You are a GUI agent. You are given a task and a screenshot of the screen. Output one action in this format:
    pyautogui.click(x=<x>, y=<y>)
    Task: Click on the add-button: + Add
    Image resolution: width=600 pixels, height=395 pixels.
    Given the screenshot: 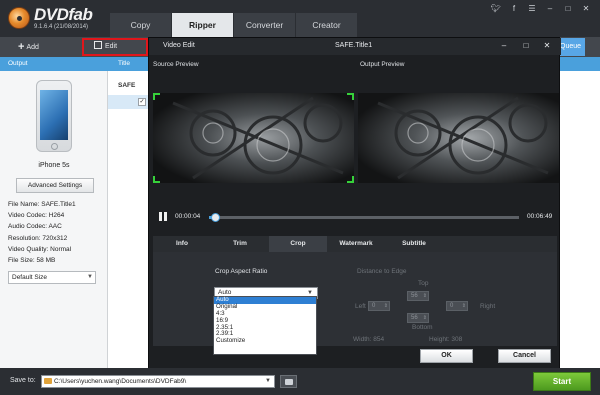 What is the action you would take?
    pyautogui.click(x=28, y=47)
    